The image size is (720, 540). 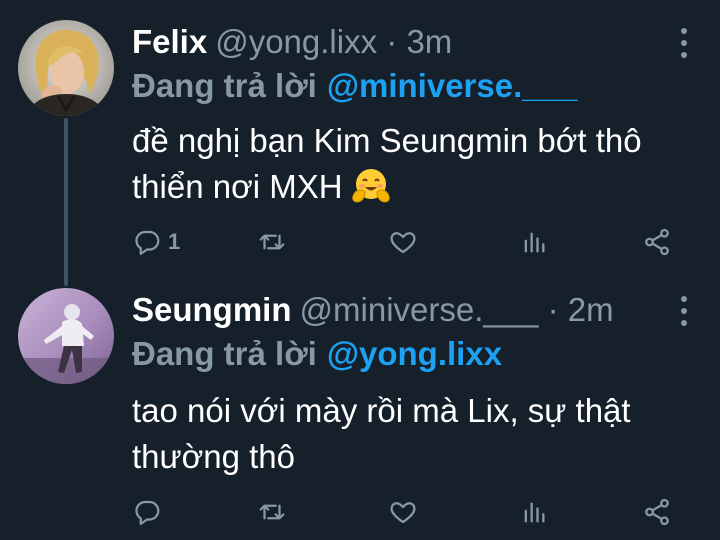 I want to click on reply-button: 1, so click(x=156, y=242).